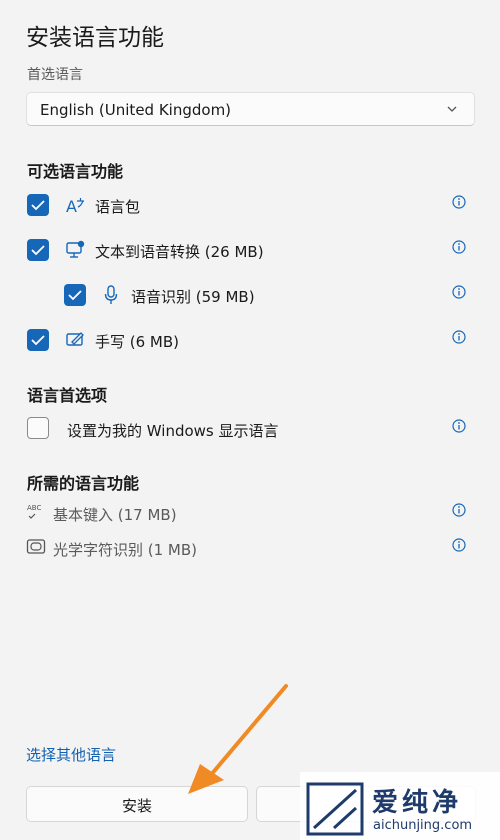  What do you see at coordinates (38, 340) in the screenshot?
I see `handwriting-checkbox` at bounding box center [38, 340].